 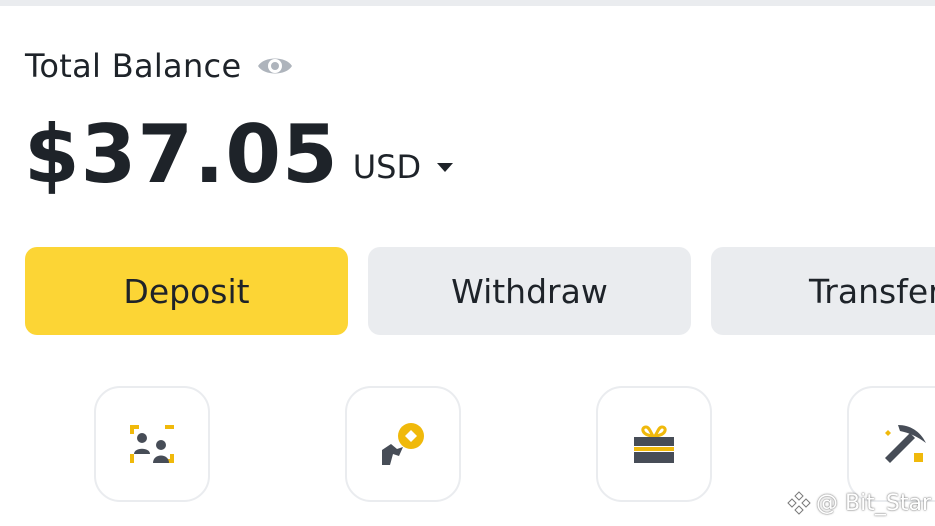 I want to click on deposit-button: Deposit, so click(x=186, y=291).